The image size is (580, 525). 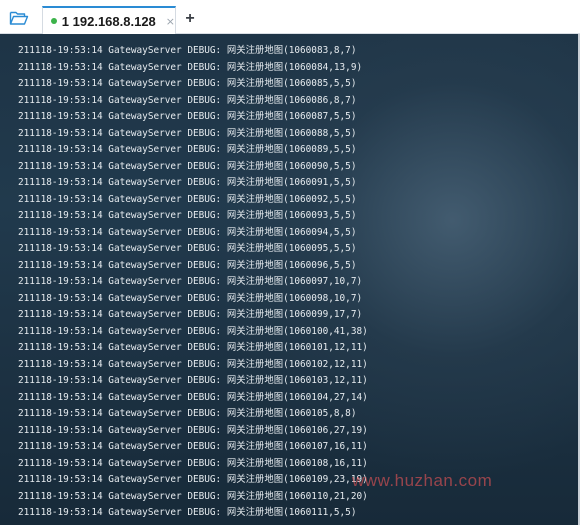 I want to click on open-session-button, so click(x=19, y=18).